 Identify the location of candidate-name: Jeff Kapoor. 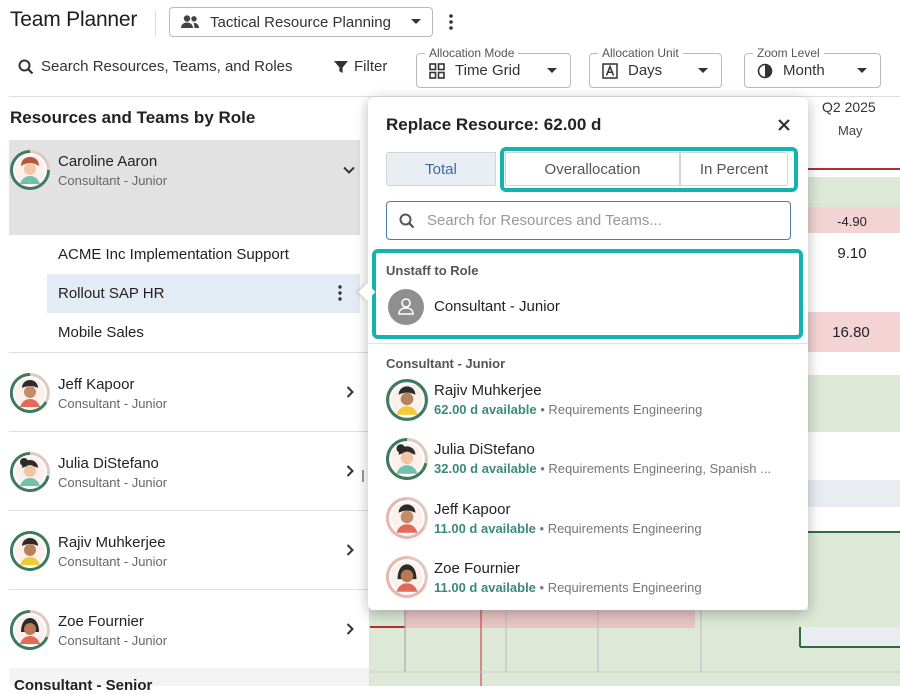
(472, 509).